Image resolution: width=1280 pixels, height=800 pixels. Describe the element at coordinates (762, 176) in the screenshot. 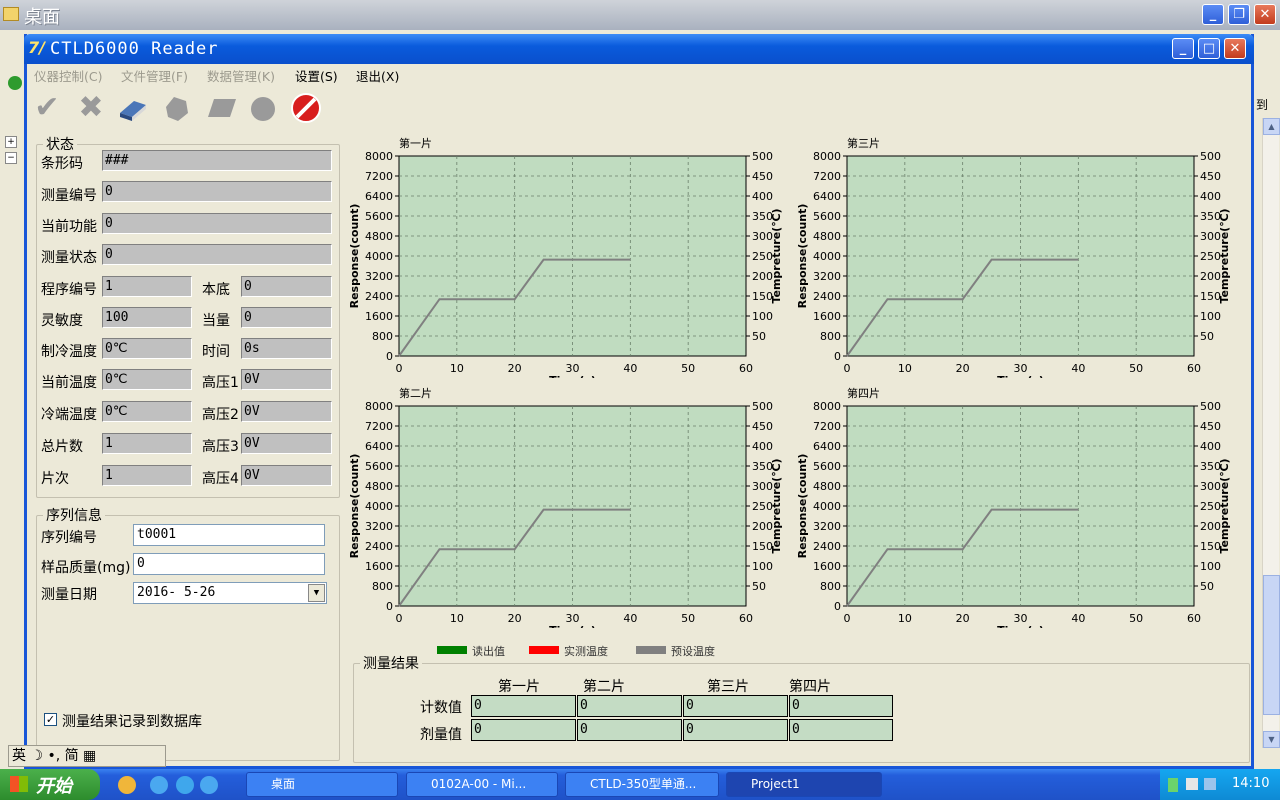

I see `y2-tick-label: 450` at that location.